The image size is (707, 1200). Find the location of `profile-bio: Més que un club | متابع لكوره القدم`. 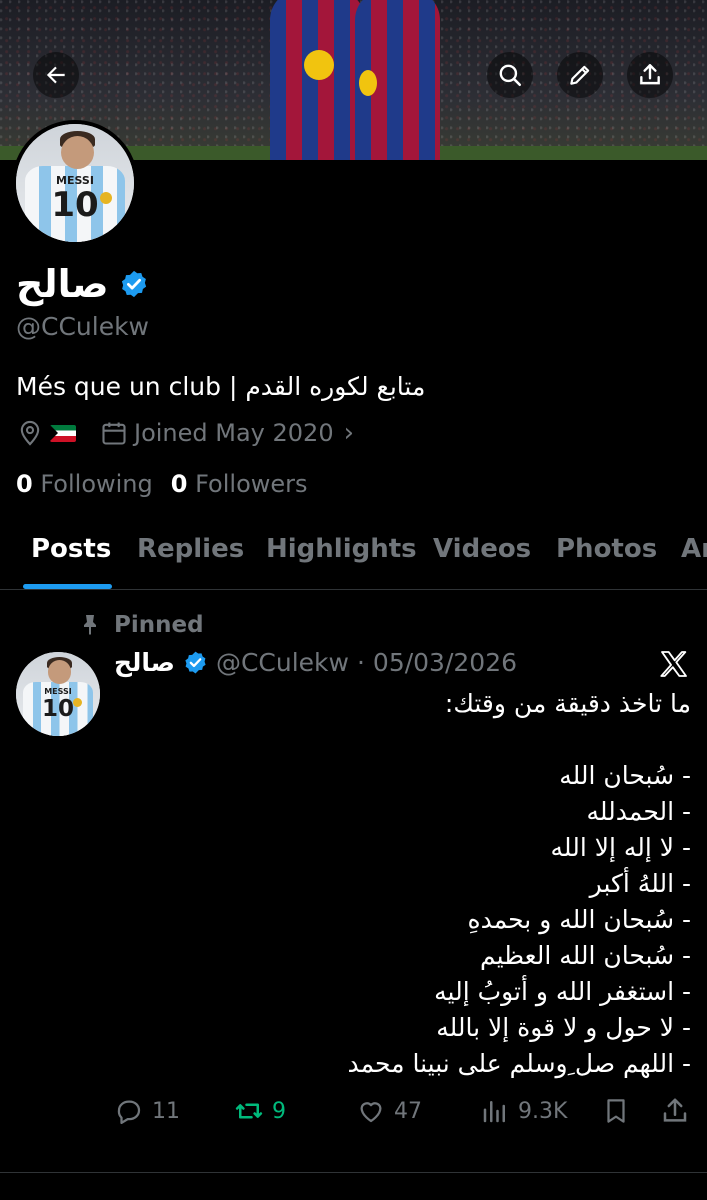

profile-bio: Més que un club | متابع لكوره القدم is located at coordinates (221, 386).